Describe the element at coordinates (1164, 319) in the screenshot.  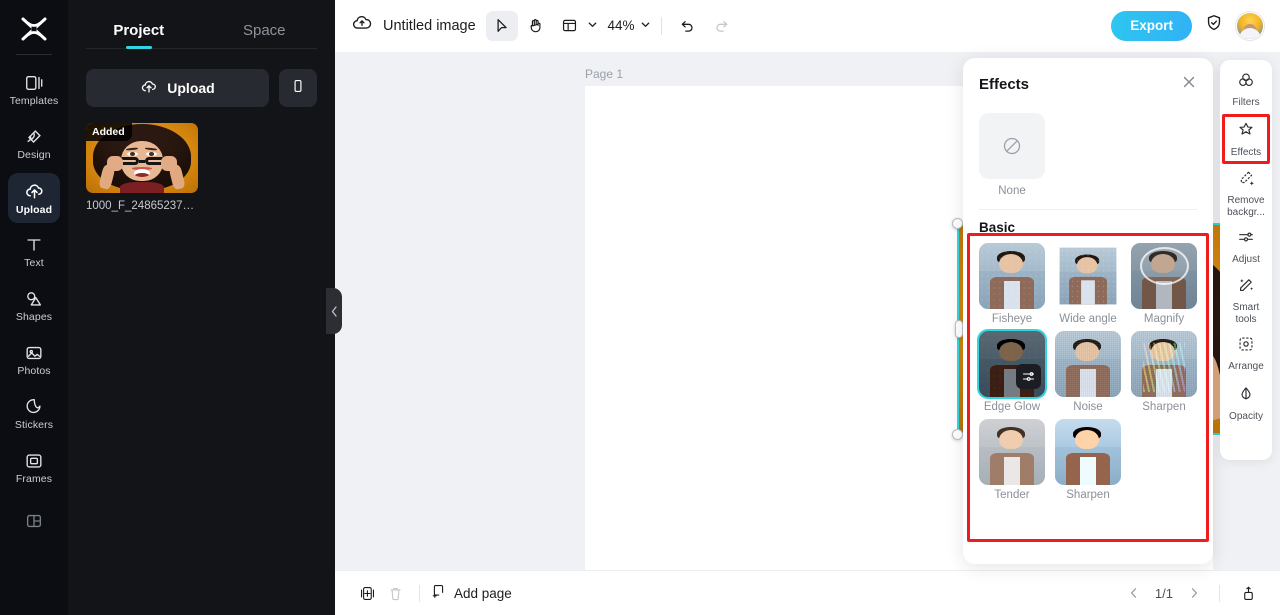
I see `effect-label: Magnify` at that location.